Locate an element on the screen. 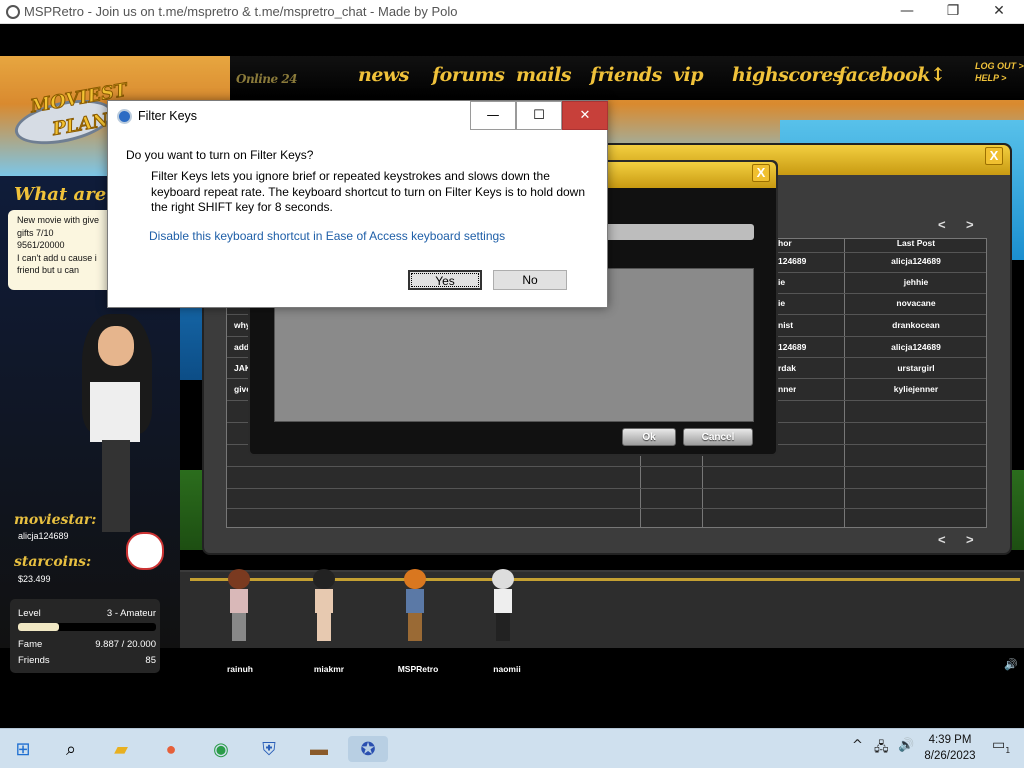  row-last-post: urstargirl is located at coordinates (916, 370).